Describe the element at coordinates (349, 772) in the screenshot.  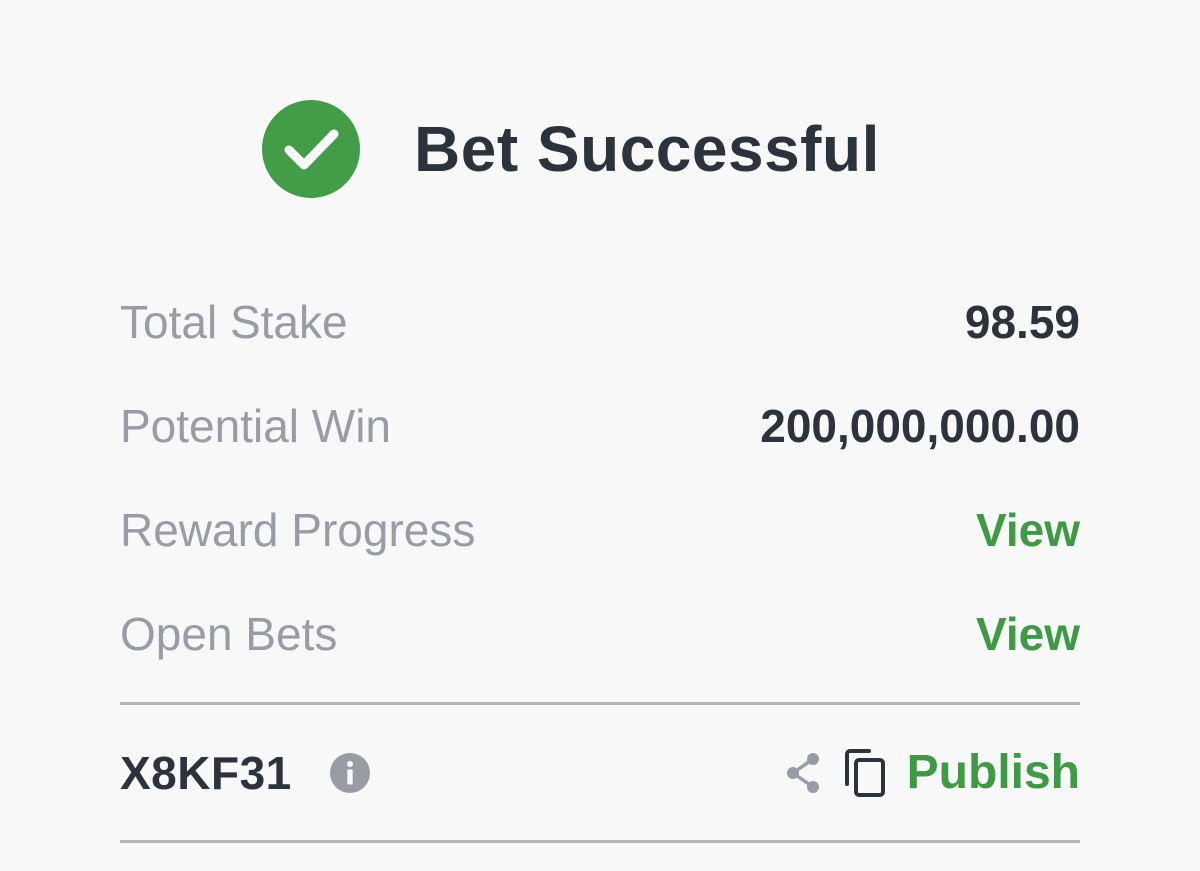
I see `info-icon` at that location.